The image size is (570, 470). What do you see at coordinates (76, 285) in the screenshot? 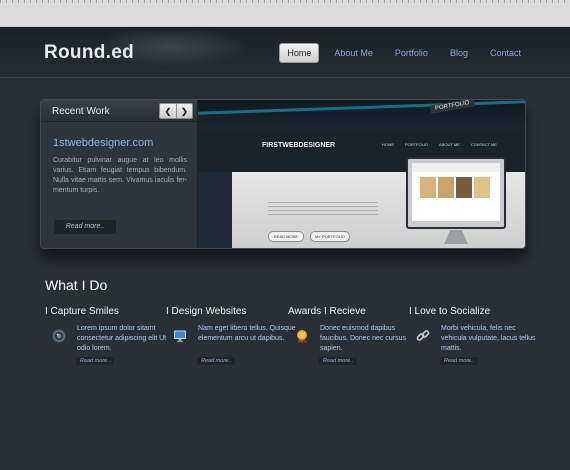
I see `what-i-do-heading: What I Do` at bounding box center [76, 285].